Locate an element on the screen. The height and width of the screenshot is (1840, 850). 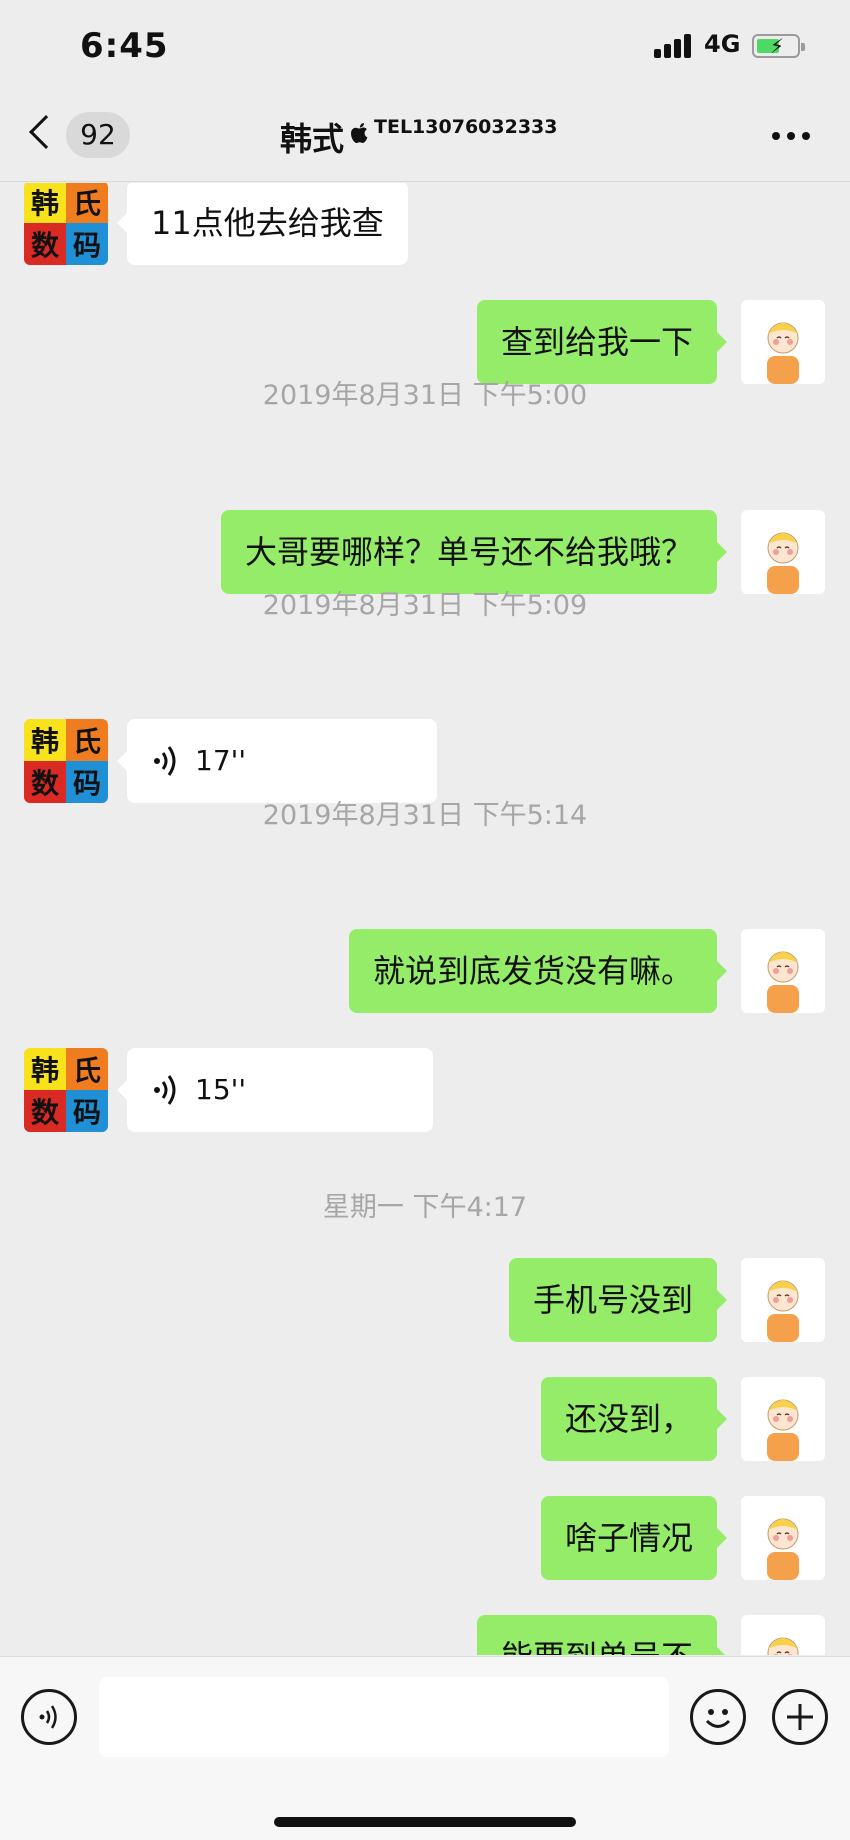
battery-icon: ⚡ is located at coordinates (778, 46).